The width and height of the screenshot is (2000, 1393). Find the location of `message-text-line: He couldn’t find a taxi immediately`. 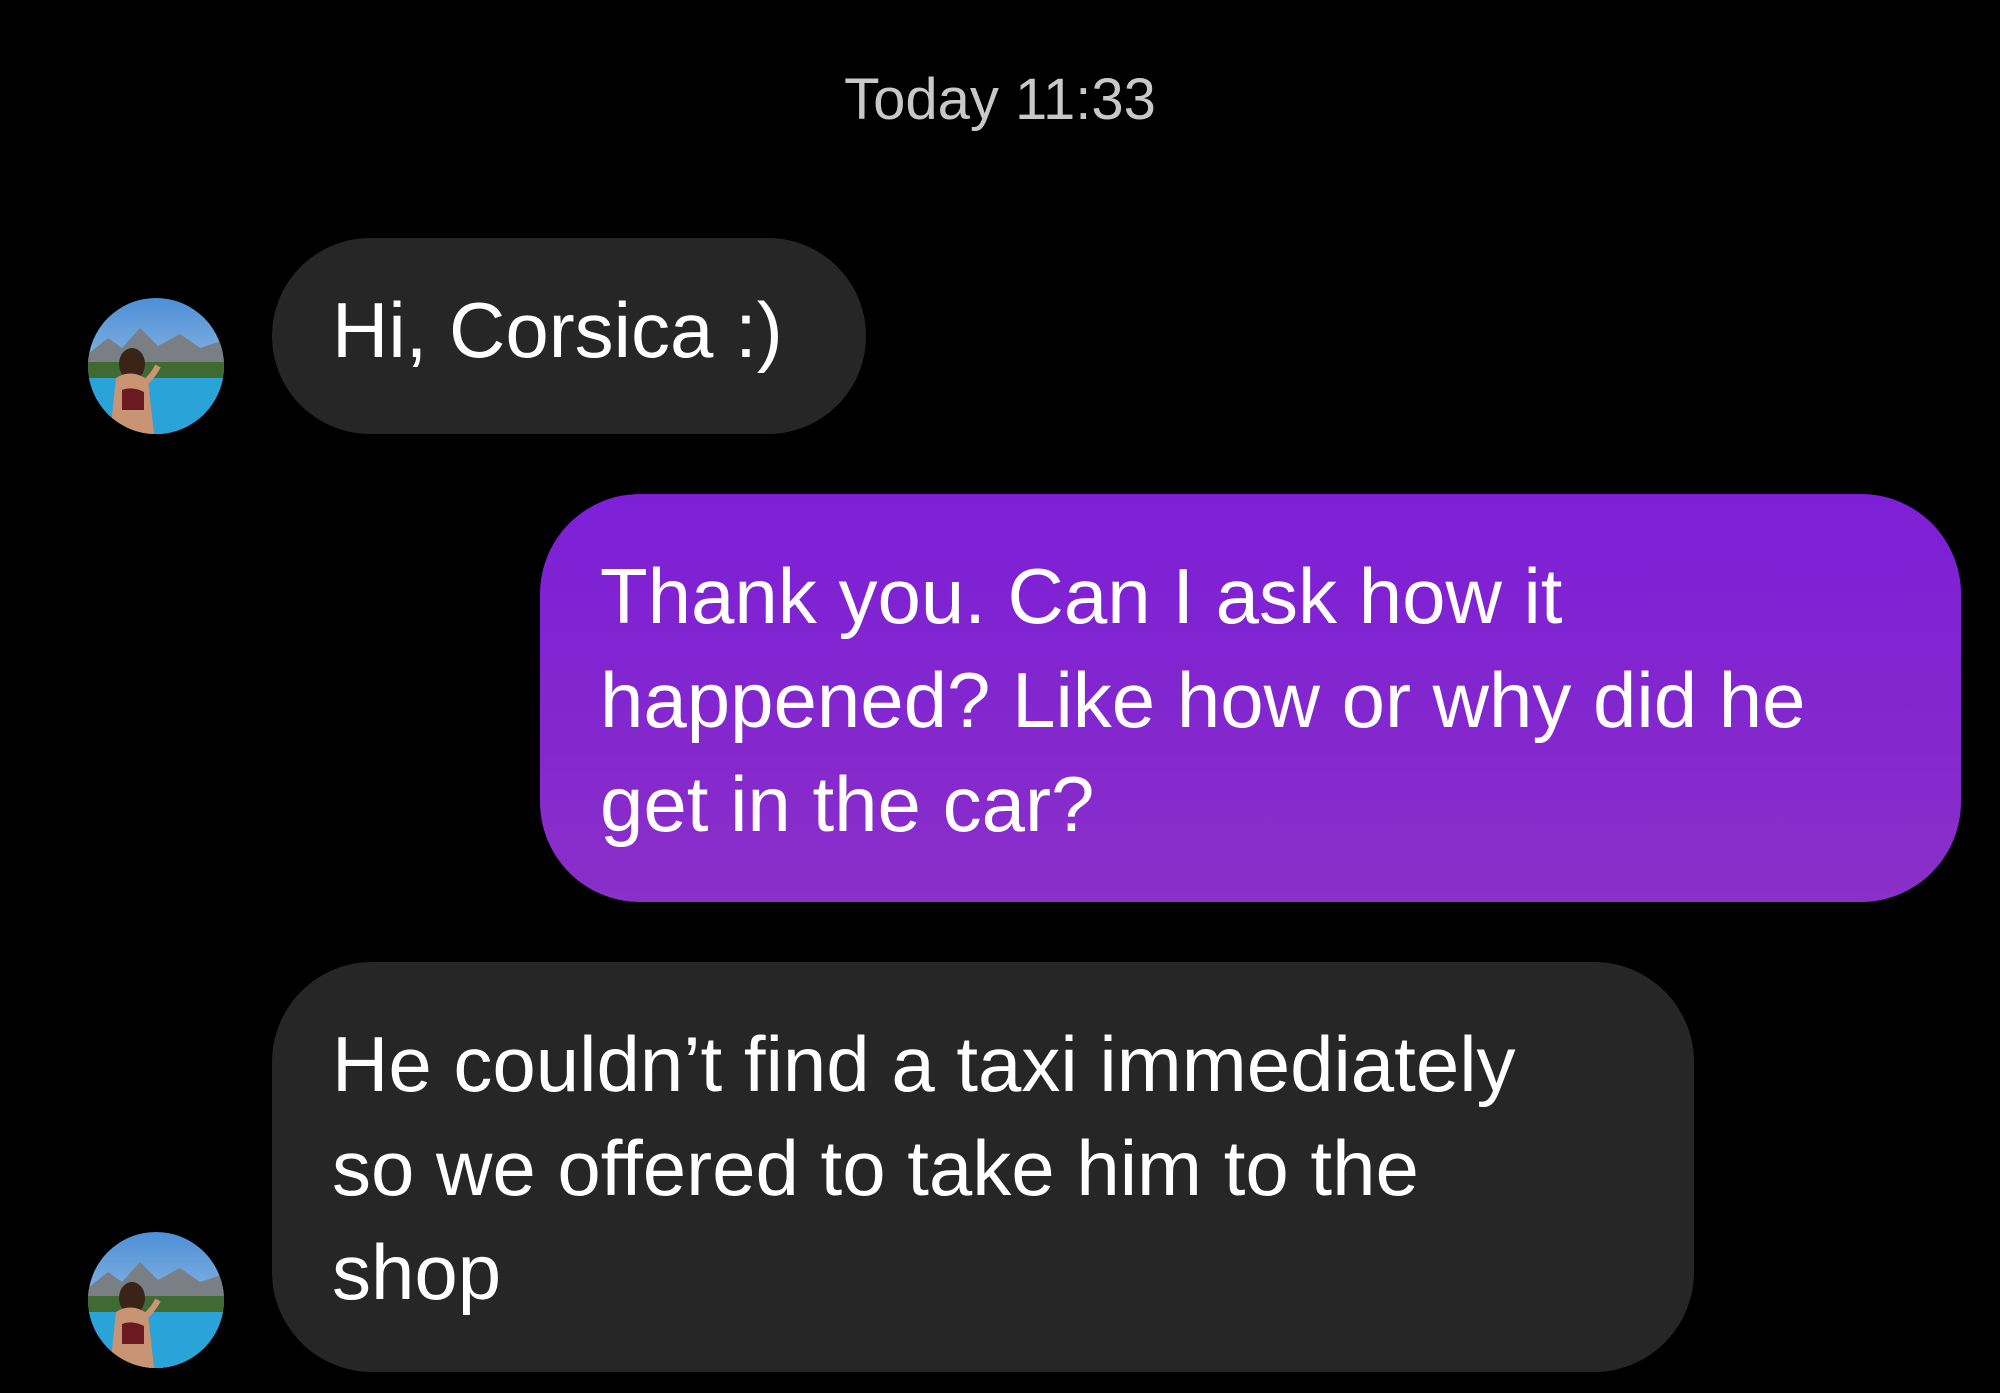

message-text-line: He couldn’t find a taxi immediately is located at coordinates (924, 1064).